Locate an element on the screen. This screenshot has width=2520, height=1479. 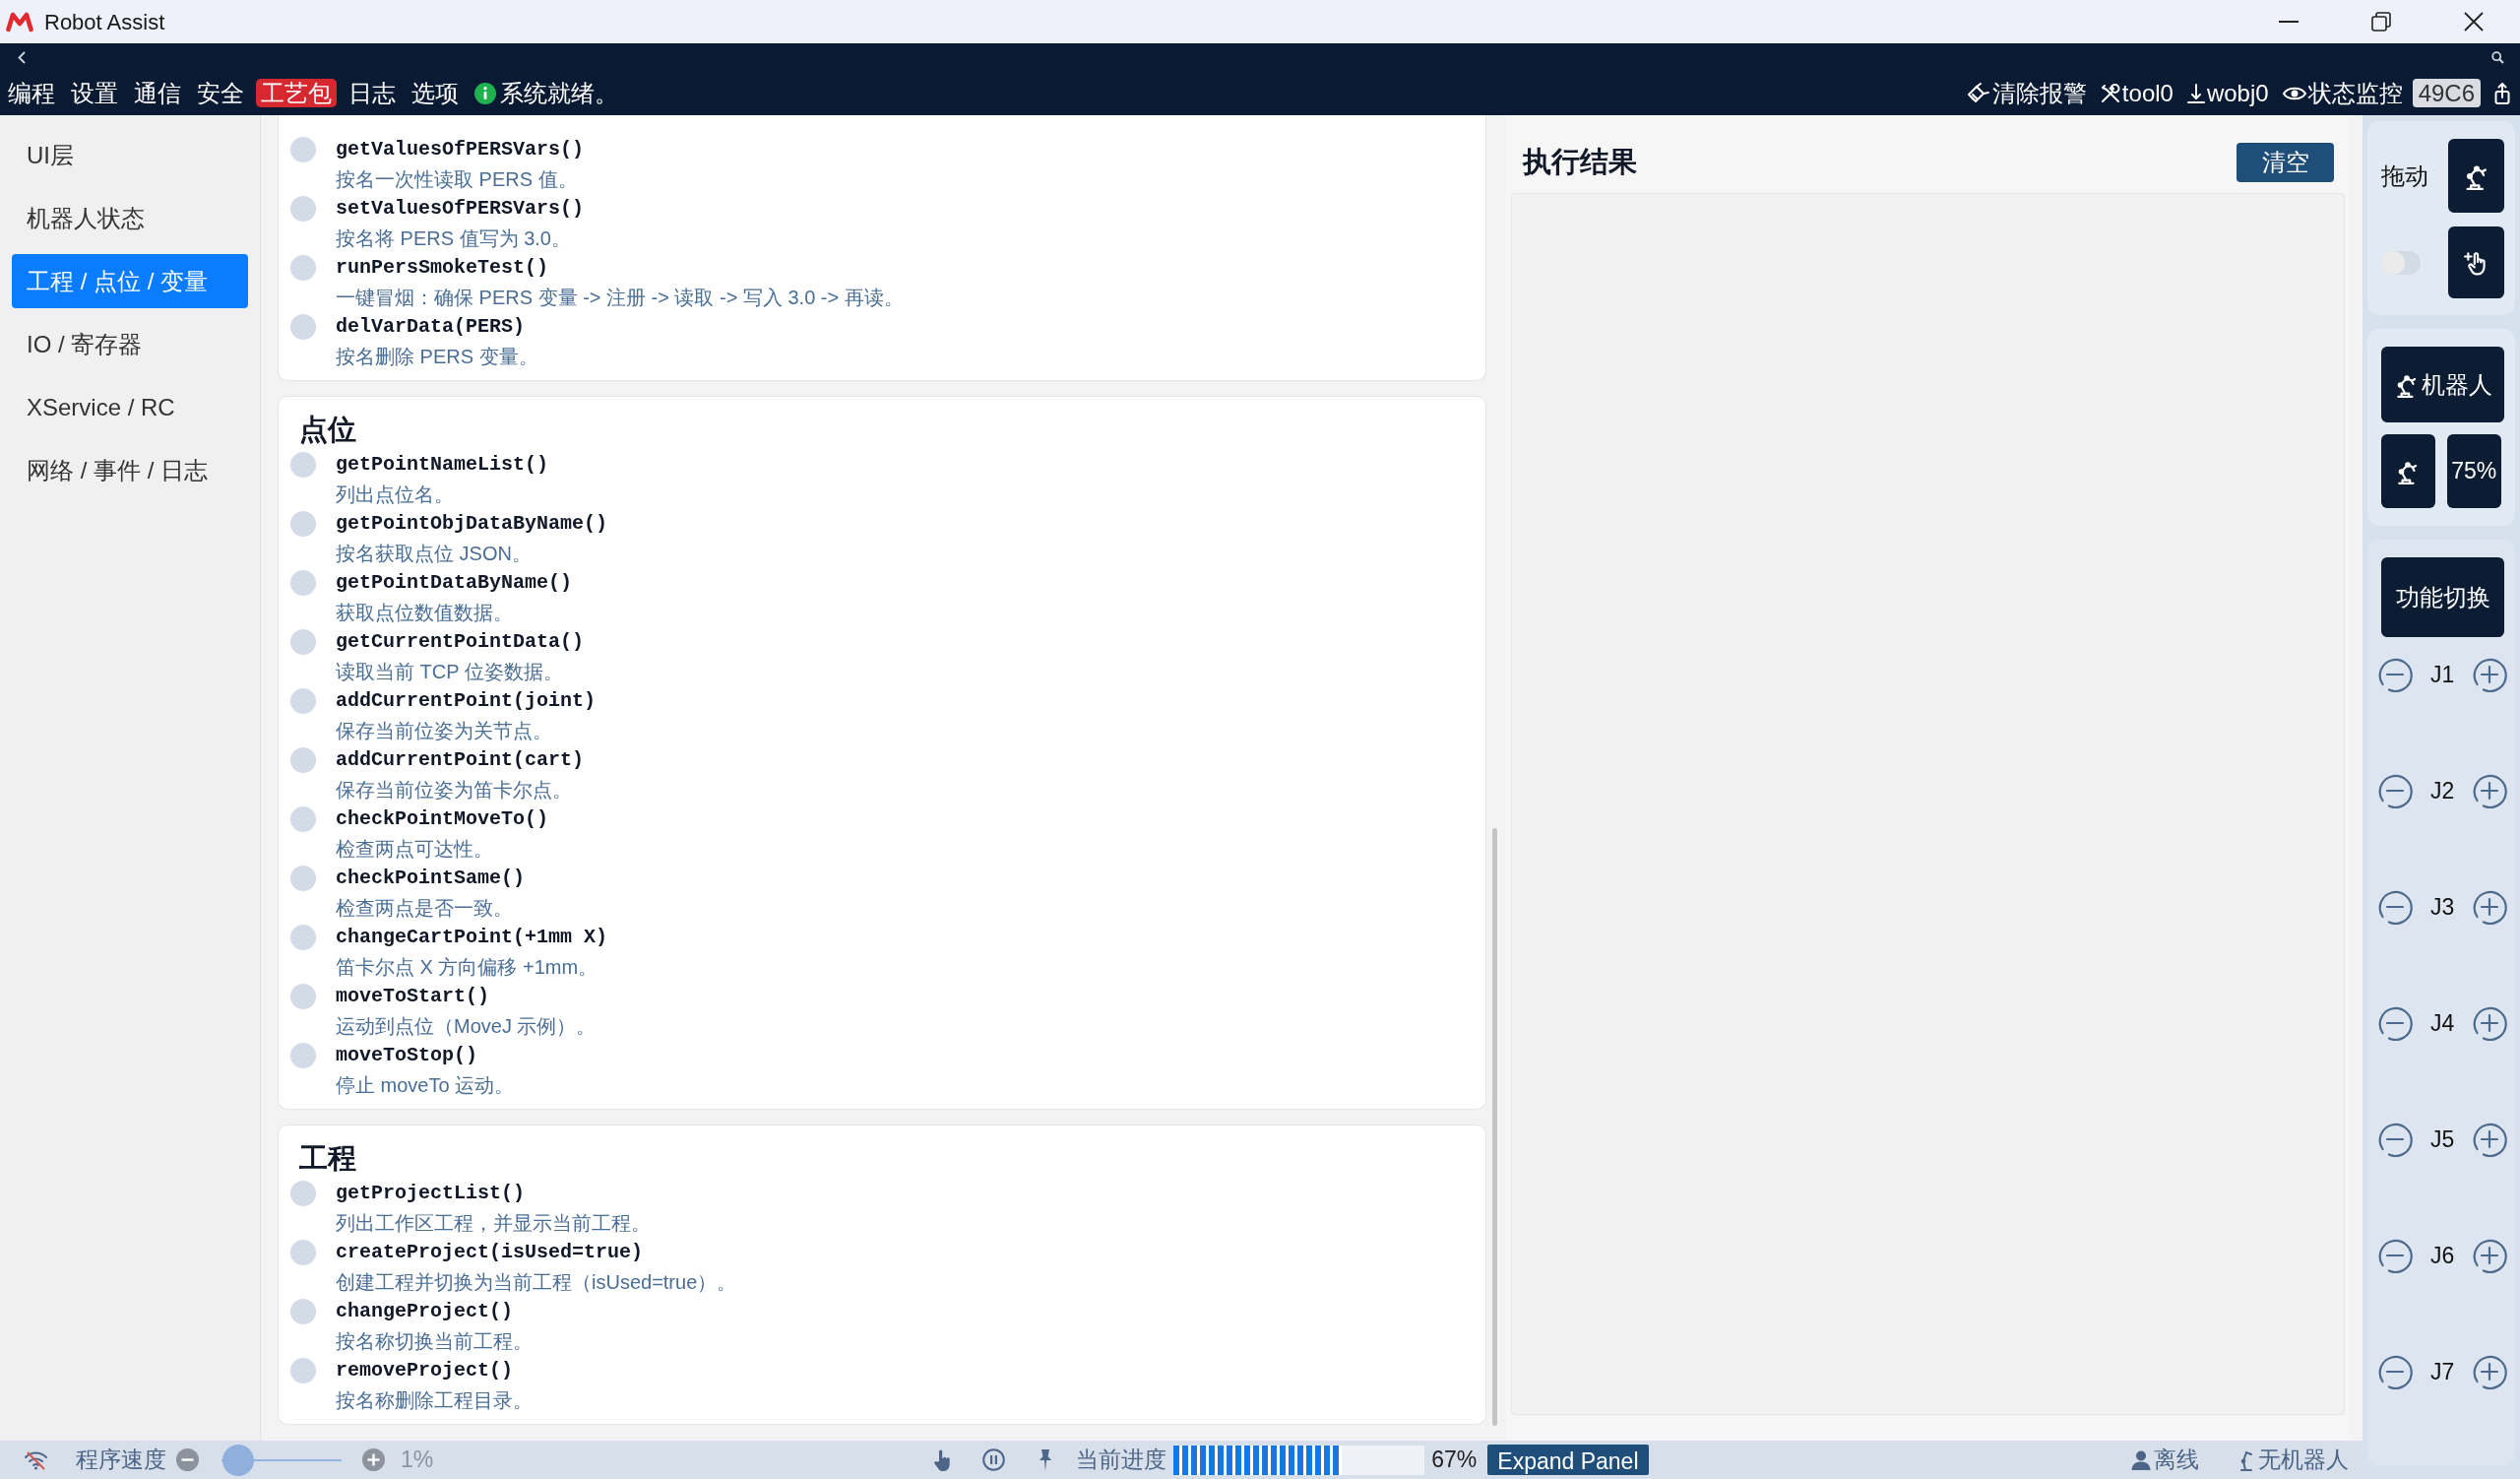
chevron-left-icon is located at coordinates (22, 57).